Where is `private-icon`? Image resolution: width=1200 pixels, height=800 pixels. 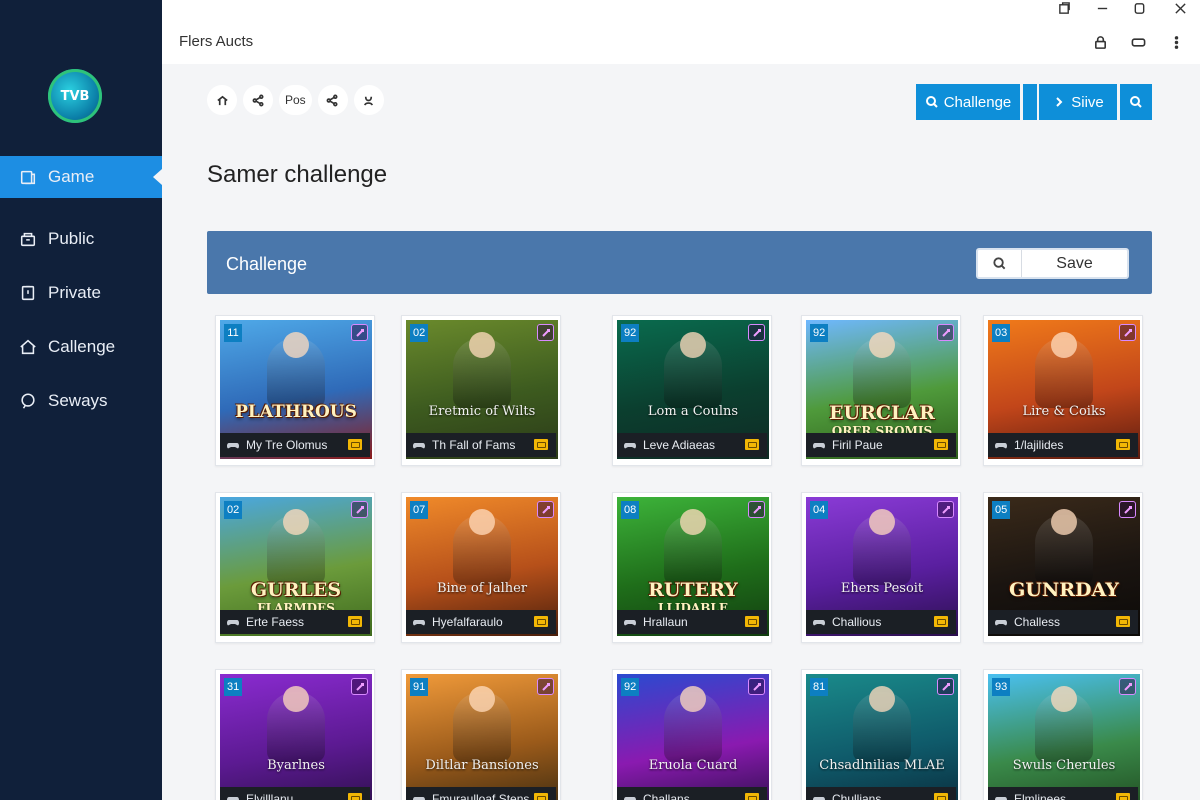 private-icon is located at coordinates (28, 293).